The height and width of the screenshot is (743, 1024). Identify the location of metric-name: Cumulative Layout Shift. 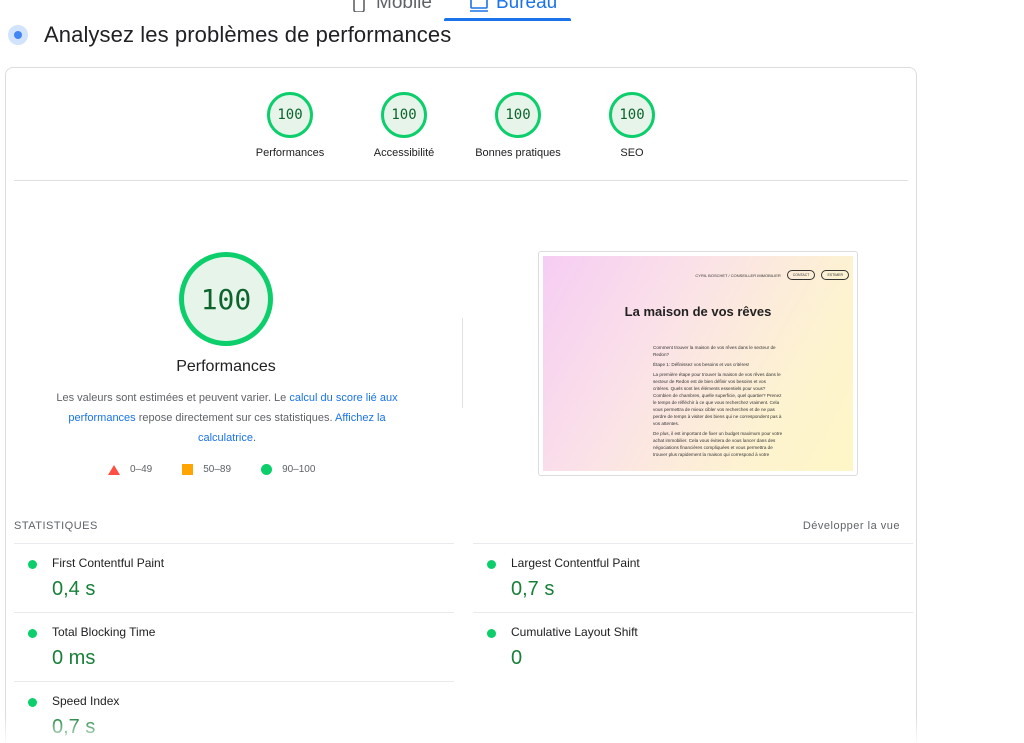
(574, 632).